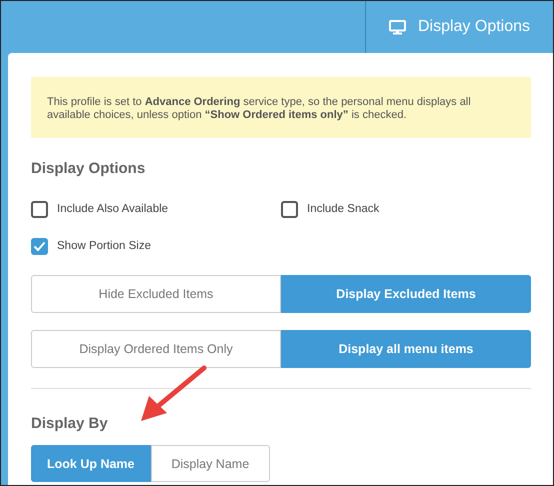  I want to click on toggle-button: Display Excluded Items, so click(406, 293).